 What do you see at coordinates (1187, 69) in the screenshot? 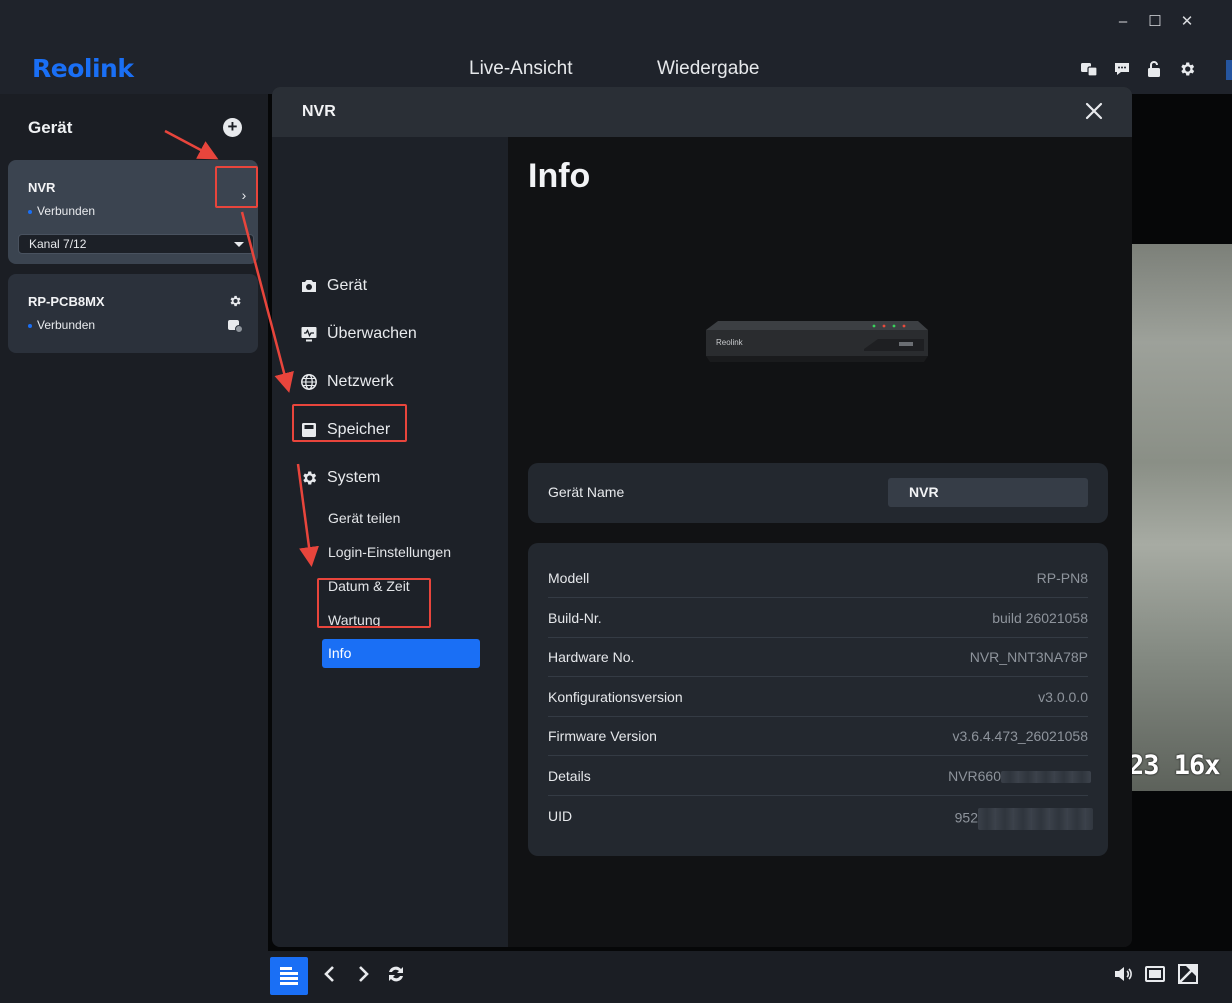
I see `settings-gear-icon` at bounding box center [1187, 69].